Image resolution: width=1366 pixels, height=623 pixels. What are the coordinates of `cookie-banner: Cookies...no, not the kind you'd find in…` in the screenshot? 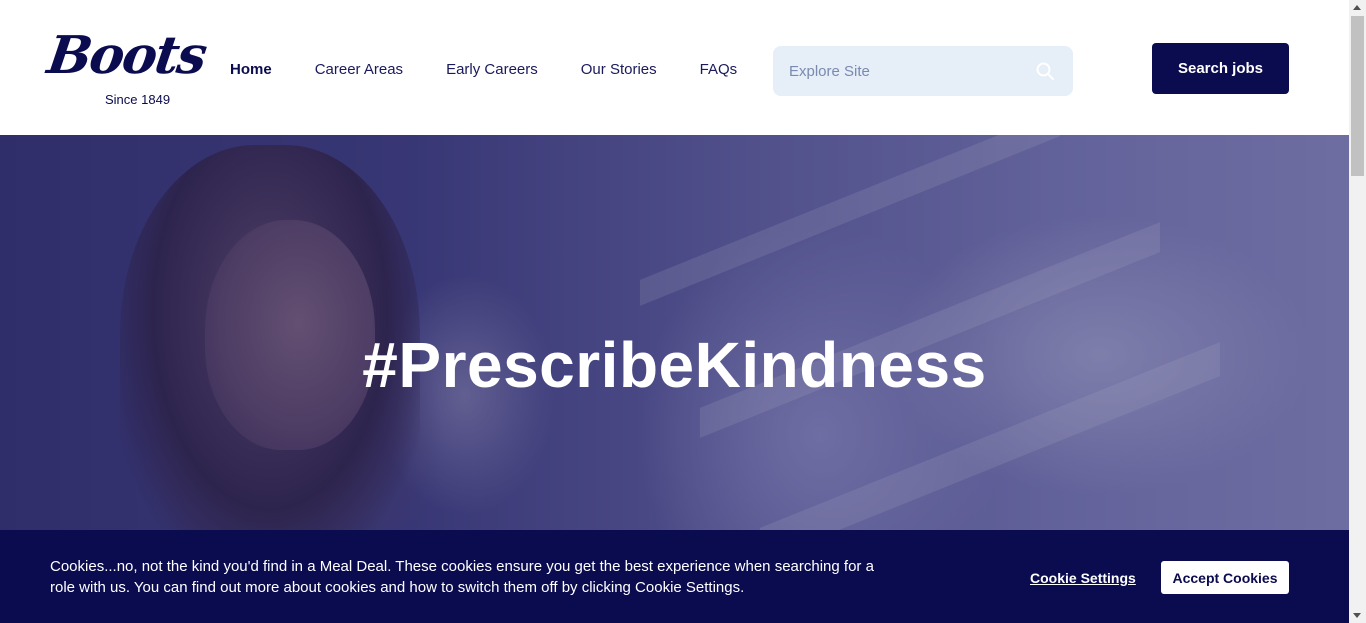 It's located at (674, 576).